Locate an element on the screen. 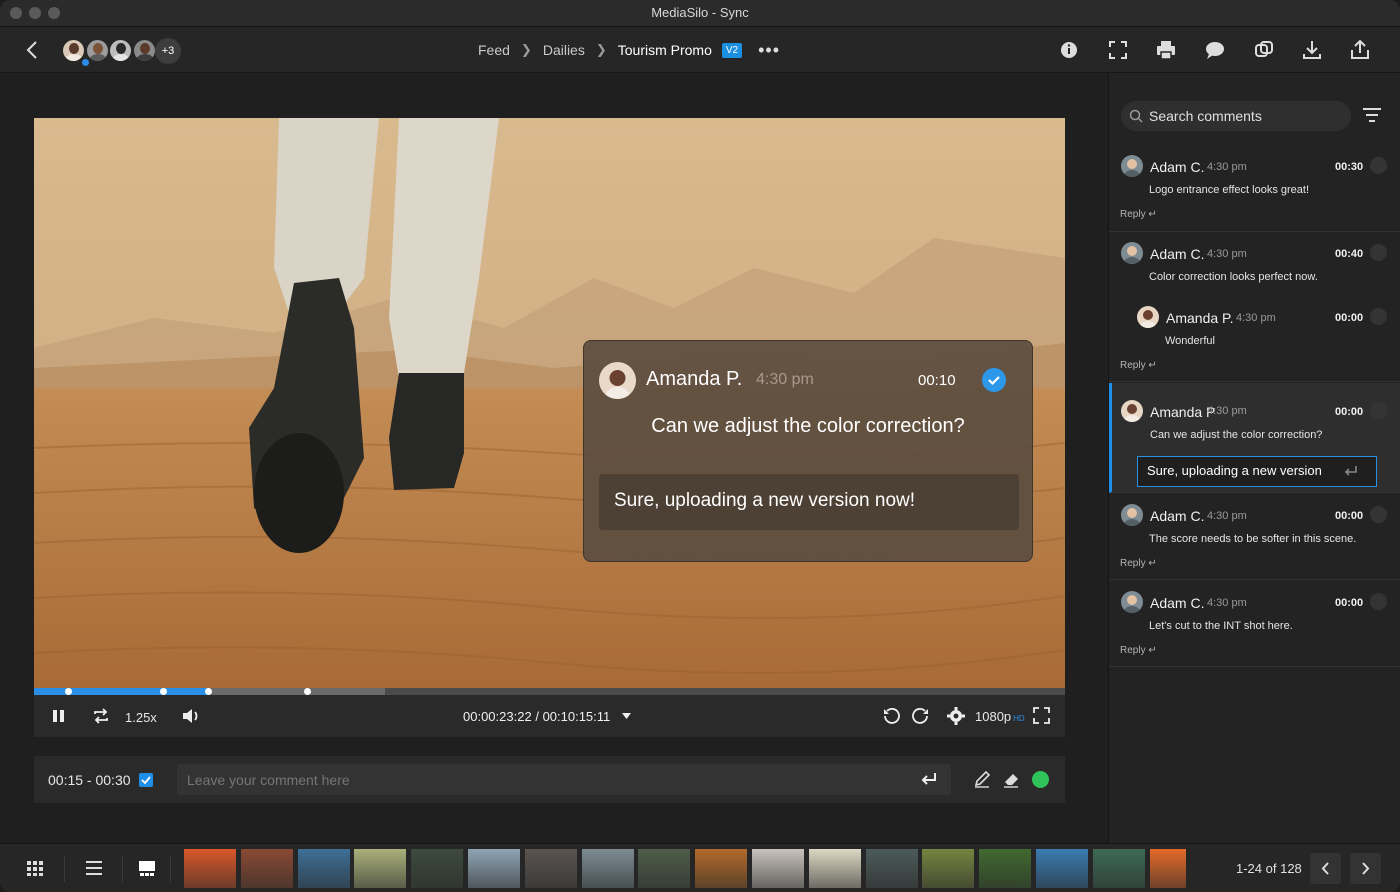 The width and height of the screenshot is (1400, 892). pause-icon is located at coordinates (58, 716).